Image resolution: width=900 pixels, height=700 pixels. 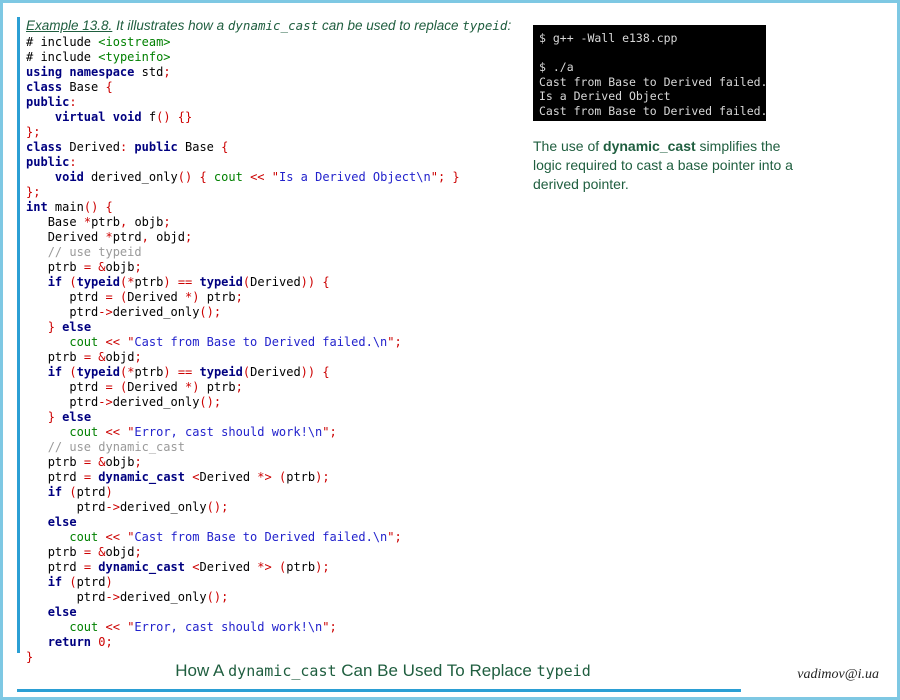 I want to click on caption-mono-dynamic-cast: dynamic_cast, so click(x=282, y=671).